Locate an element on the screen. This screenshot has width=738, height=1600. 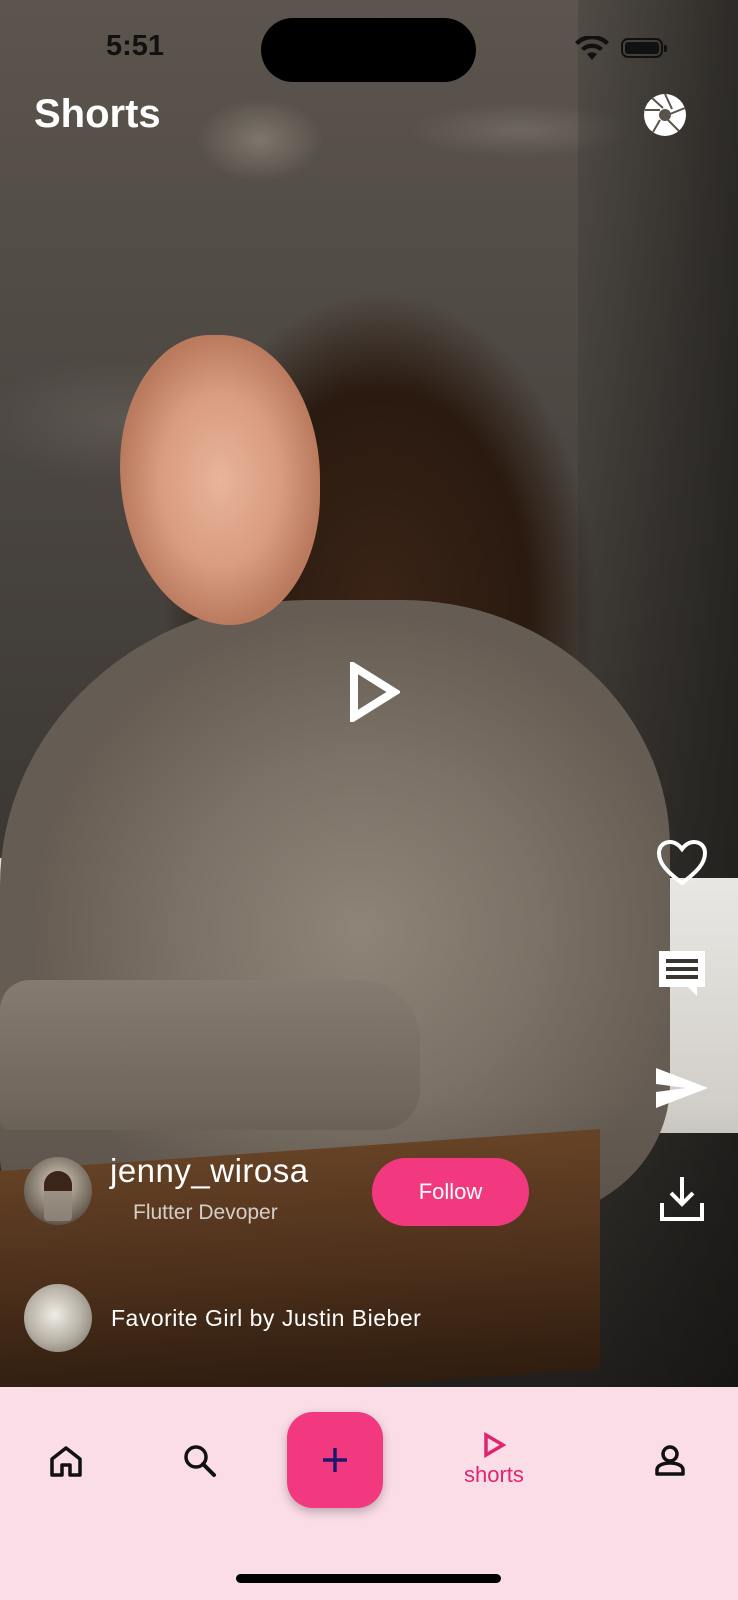
creator-subtitle: Flutter Devoper is located at coordinates (205, 1212).